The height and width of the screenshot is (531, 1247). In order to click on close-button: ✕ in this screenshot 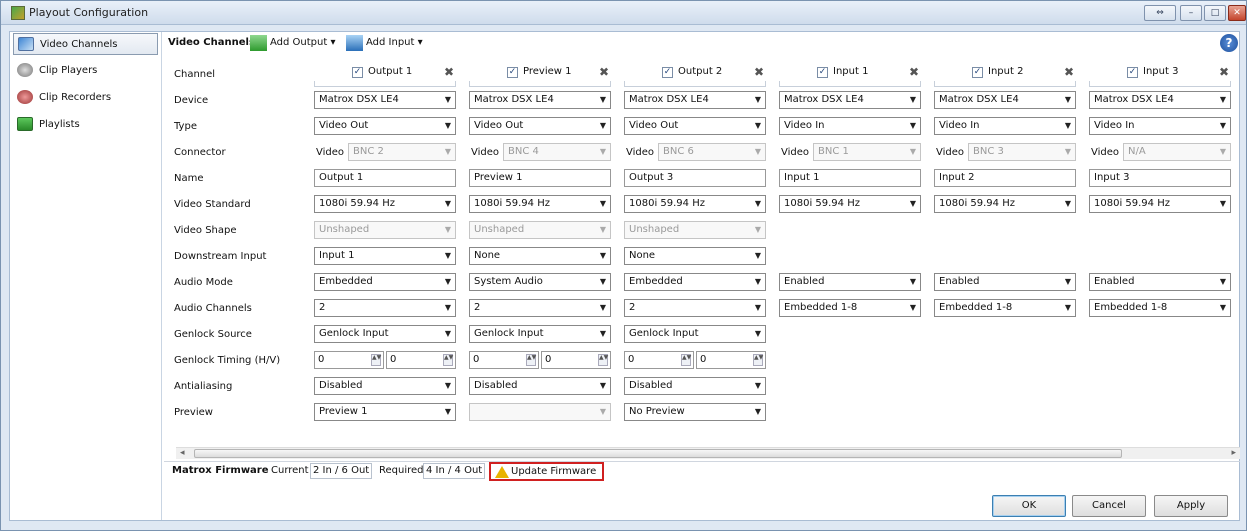, I will do `click(1237, 13)`.